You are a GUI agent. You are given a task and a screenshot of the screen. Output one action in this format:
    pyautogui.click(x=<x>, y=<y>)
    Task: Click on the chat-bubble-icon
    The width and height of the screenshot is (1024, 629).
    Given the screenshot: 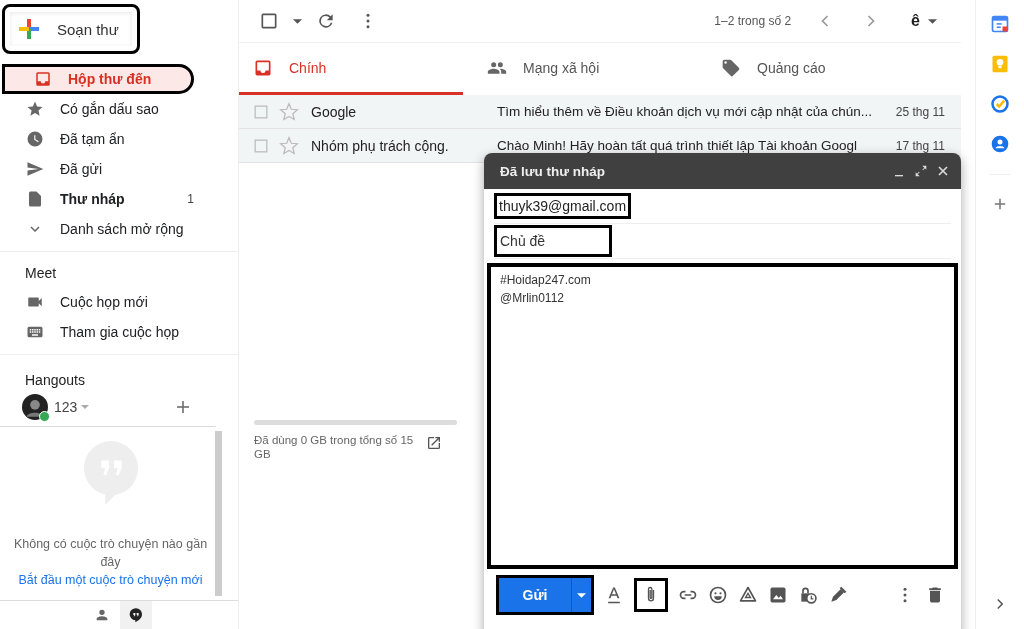 What is the action you would take?
    pyautogui.click(x=136, y=615)
    